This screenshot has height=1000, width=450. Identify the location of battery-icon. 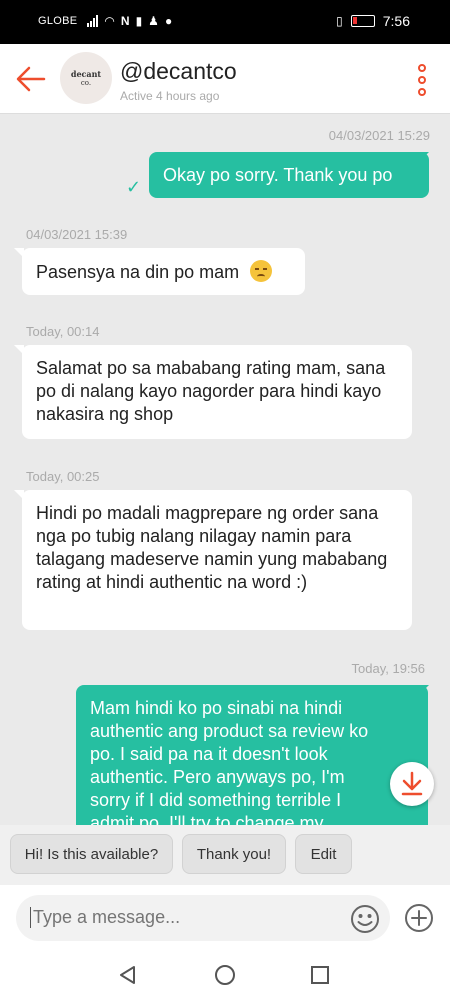
(362, 21).